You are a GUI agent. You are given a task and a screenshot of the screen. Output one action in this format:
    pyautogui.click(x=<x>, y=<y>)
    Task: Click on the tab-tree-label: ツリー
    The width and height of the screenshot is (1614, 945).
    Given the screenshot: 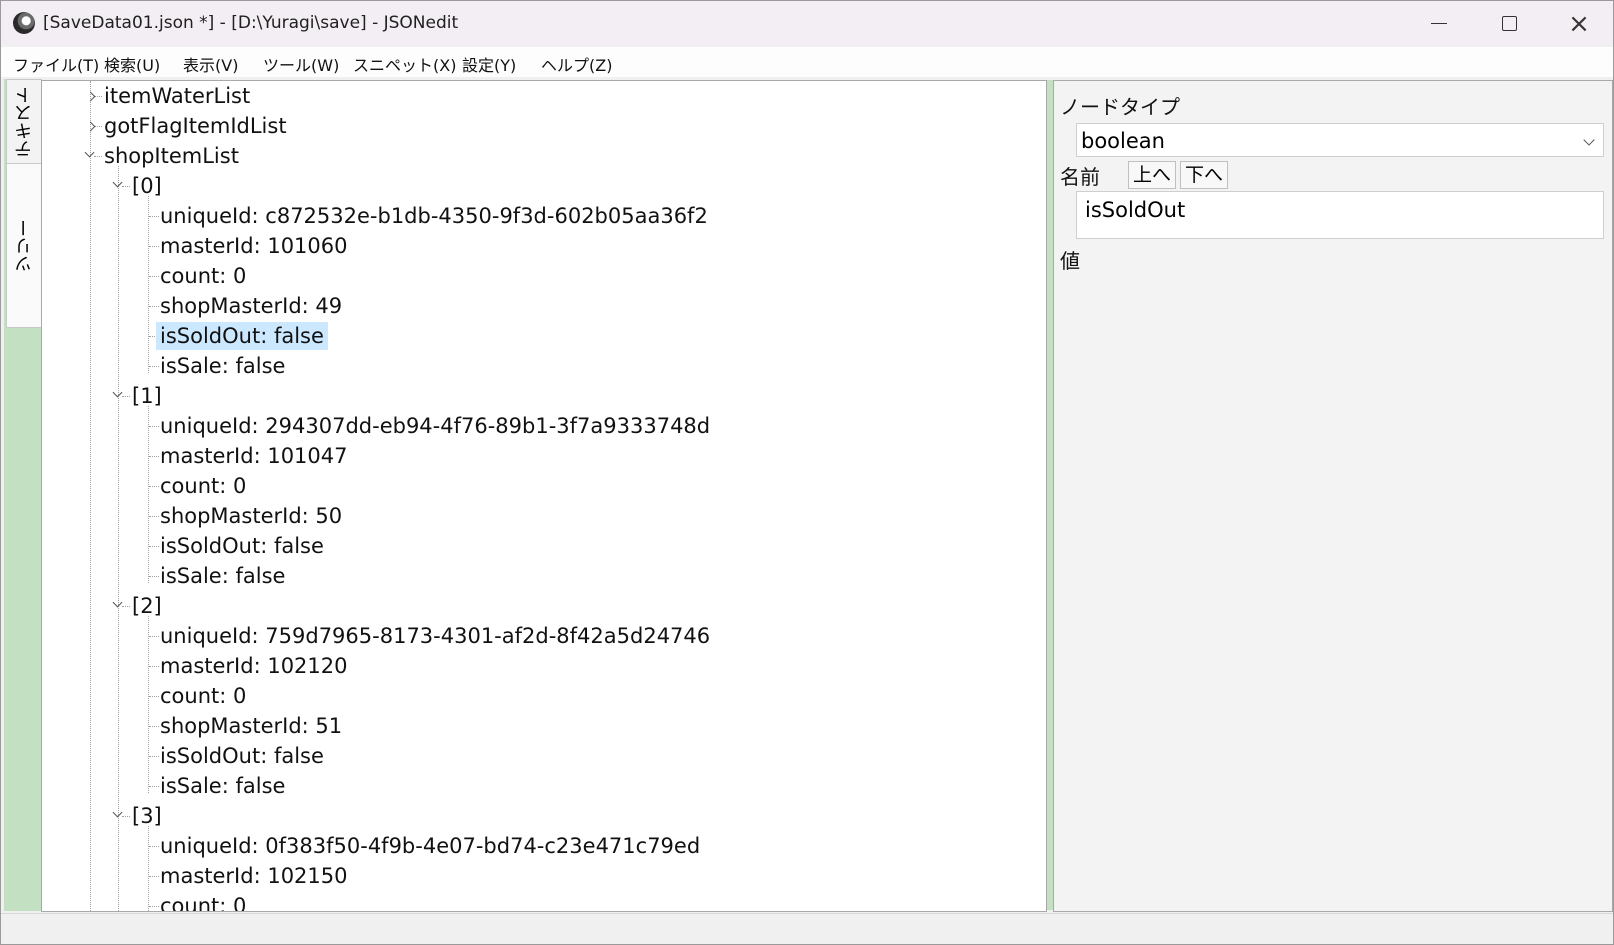 What is the action you would take?
    pyautogui.click(x=24, y=245)
    